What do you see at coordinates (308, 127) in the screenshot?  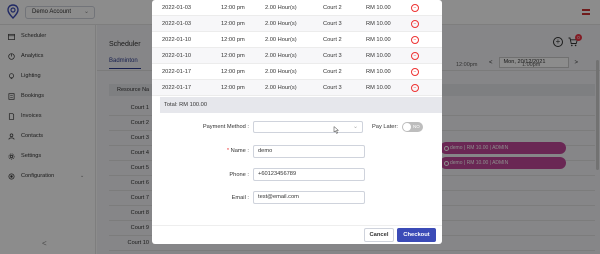 I see `payment-method-select: ⌄` at bounding box center [308, 127].